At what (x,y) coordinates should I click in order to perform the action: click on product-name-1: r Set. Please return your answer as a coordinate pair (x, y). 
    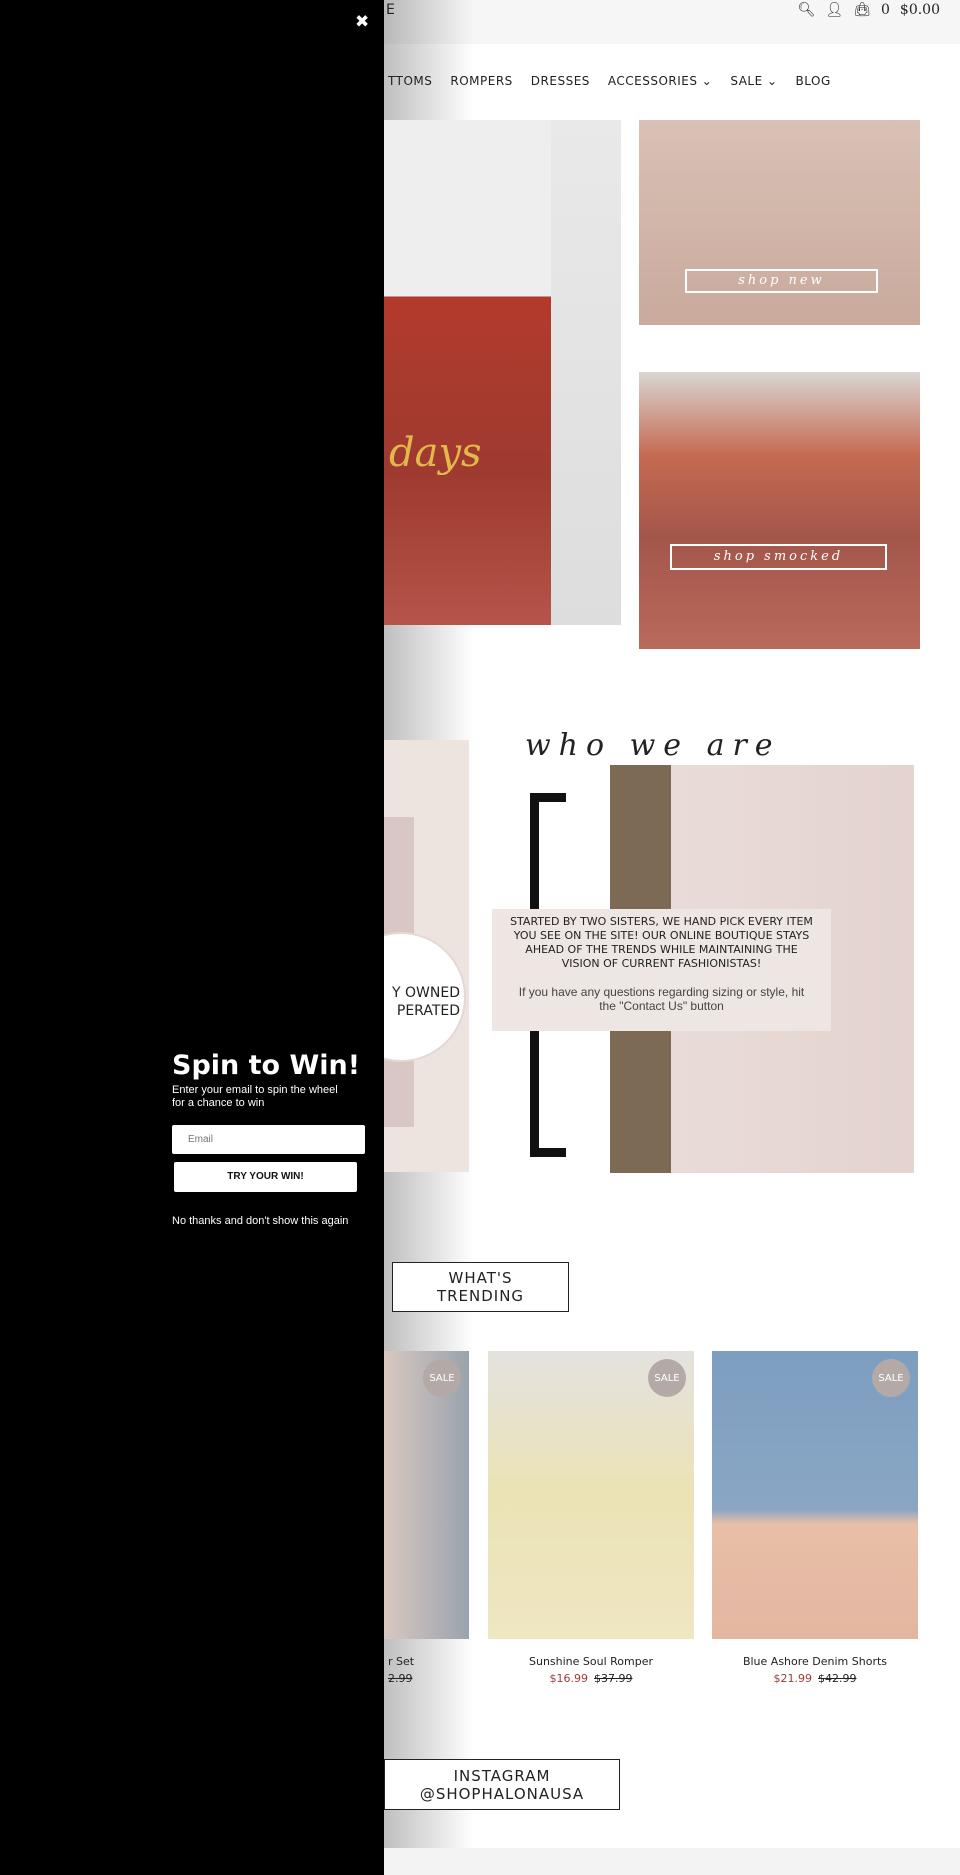
    Looking at the image, I should click on (401, 1661).